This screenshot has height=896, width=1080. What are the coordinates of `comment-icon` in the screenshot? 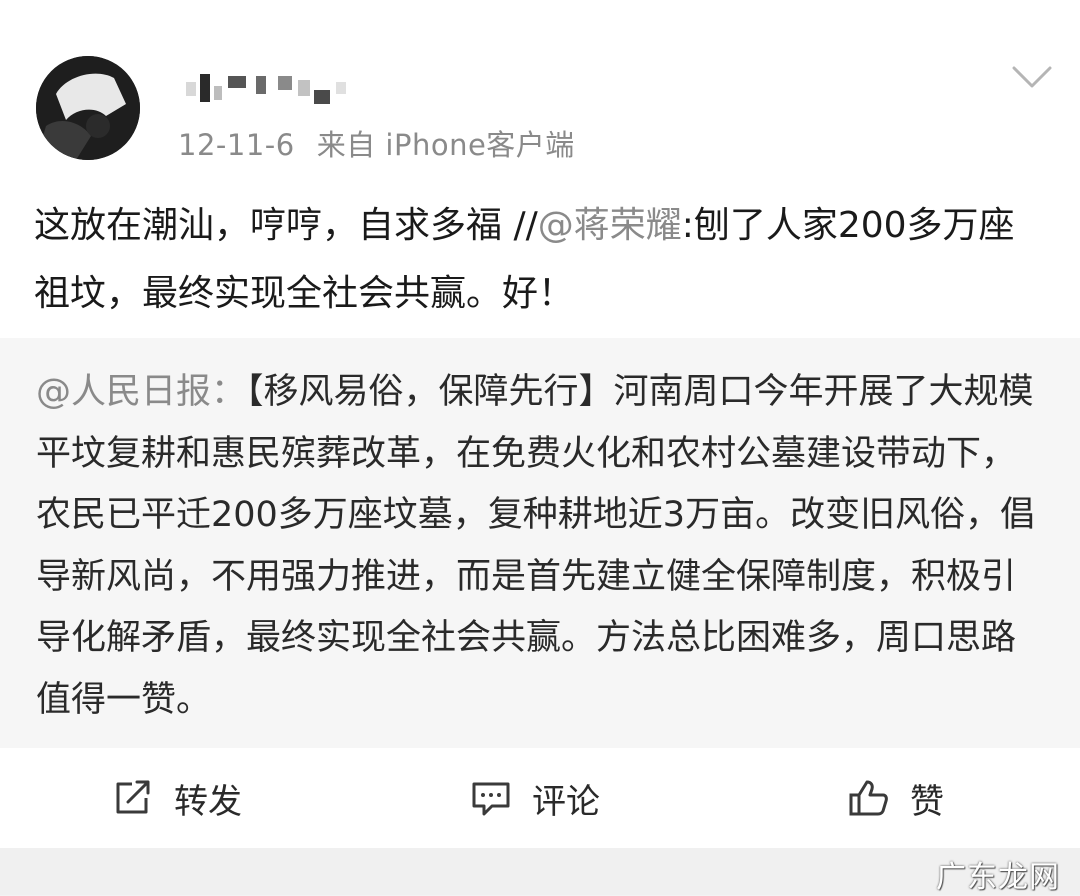 It's located at (491, 799).